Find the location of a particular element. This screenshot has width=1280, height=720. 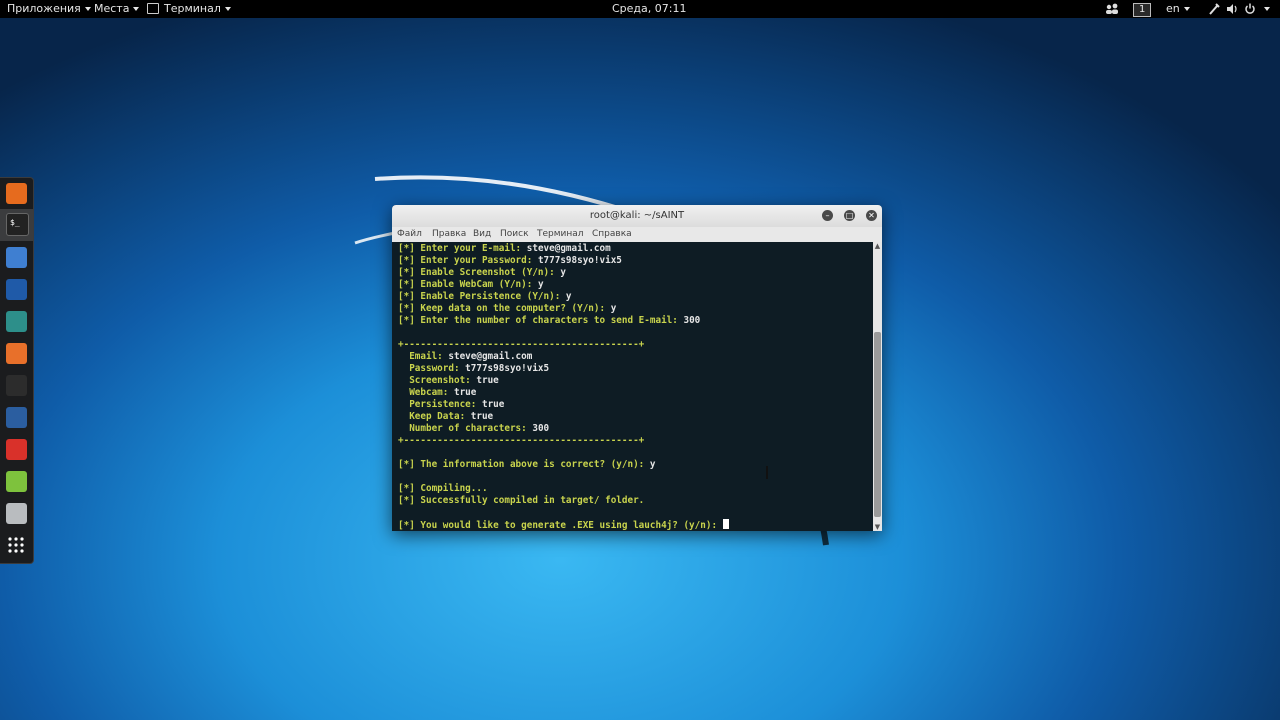

language-label: en is located at coordinates (1173, 8).